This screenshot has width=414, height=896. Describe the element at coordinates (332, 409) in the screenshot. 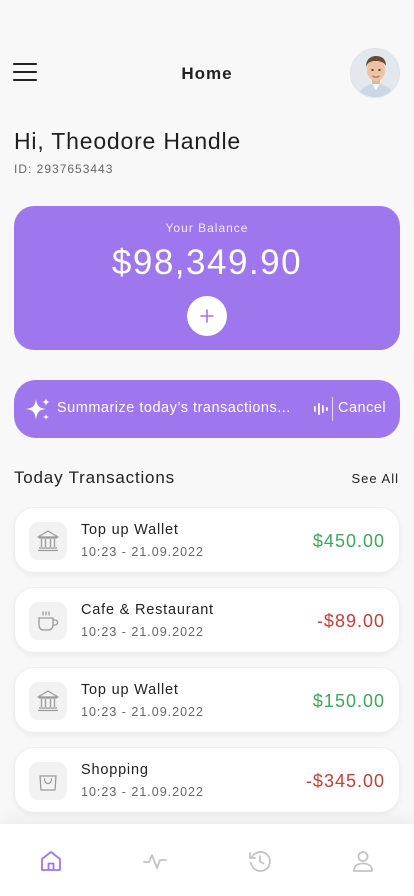

I see `divider` at that location.